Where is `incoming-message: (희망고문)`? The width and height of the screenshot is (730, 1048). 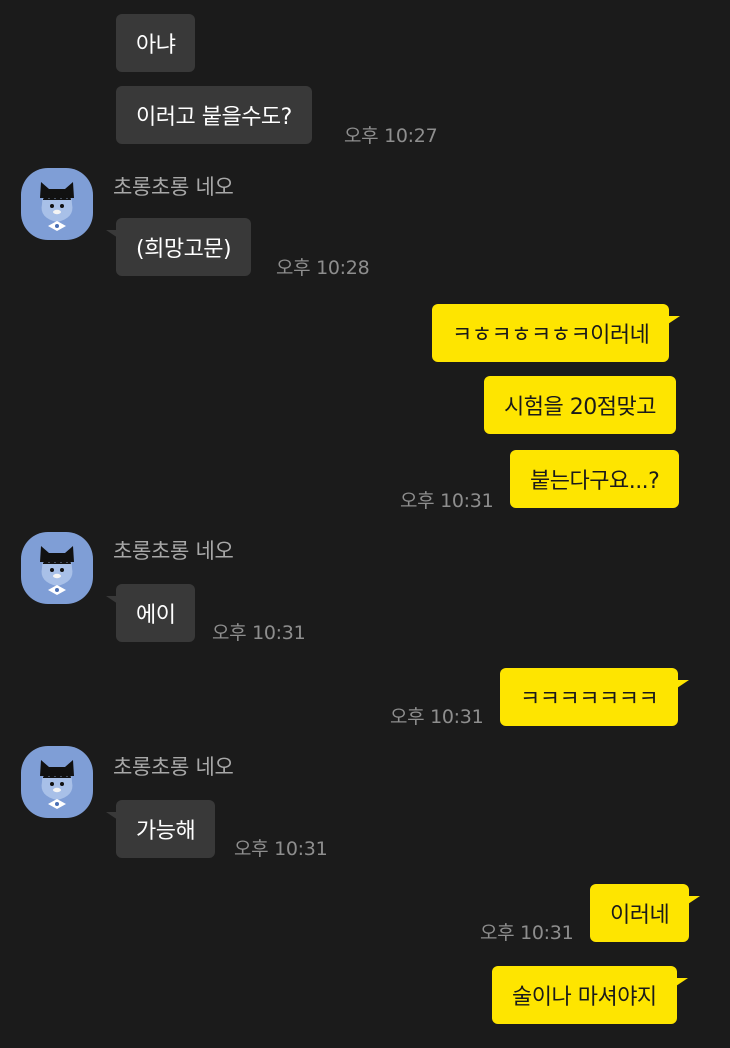
incoming-message: (희망고문) is located at coordinates (178, 247).